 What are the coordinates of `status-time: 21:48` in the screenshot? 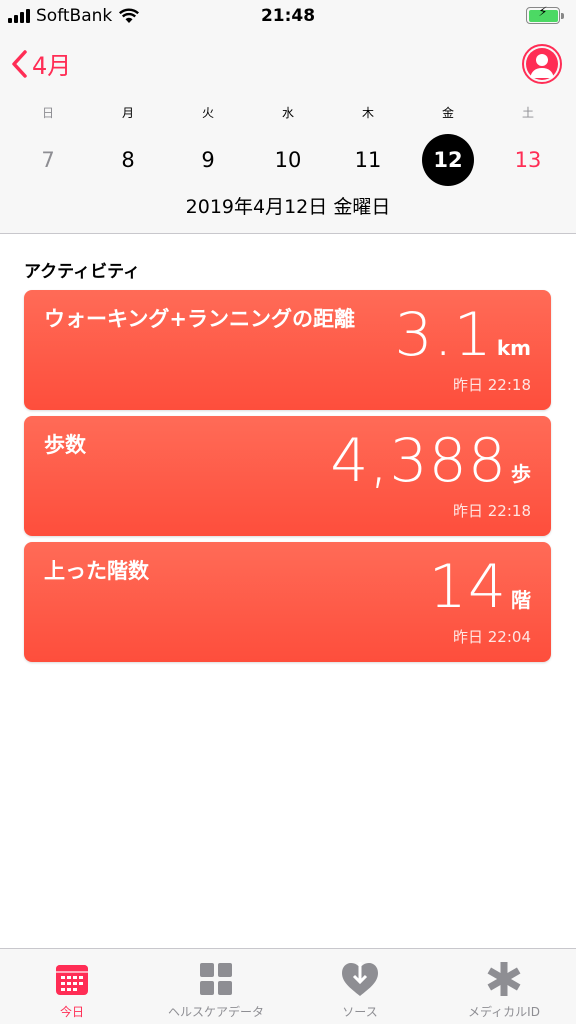 It's located at (288, 16).